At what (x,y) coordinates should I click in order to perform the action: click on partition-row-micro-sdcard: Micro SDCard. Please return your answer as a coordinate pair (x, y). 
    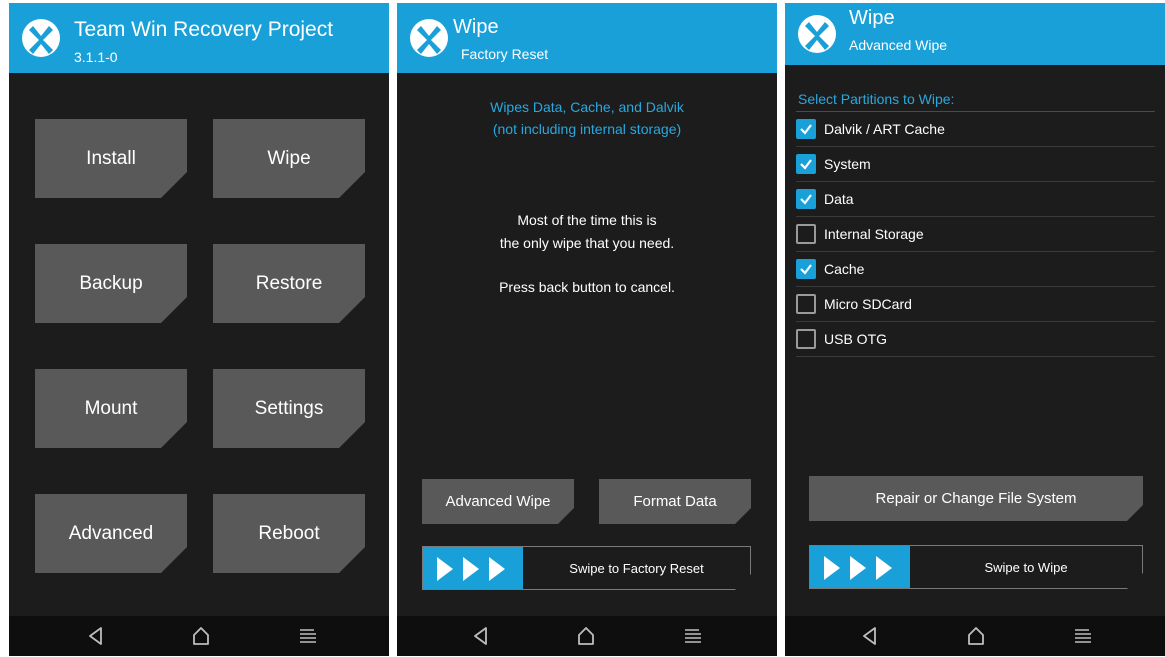
    Looking at the image, I should click on (975, 304).